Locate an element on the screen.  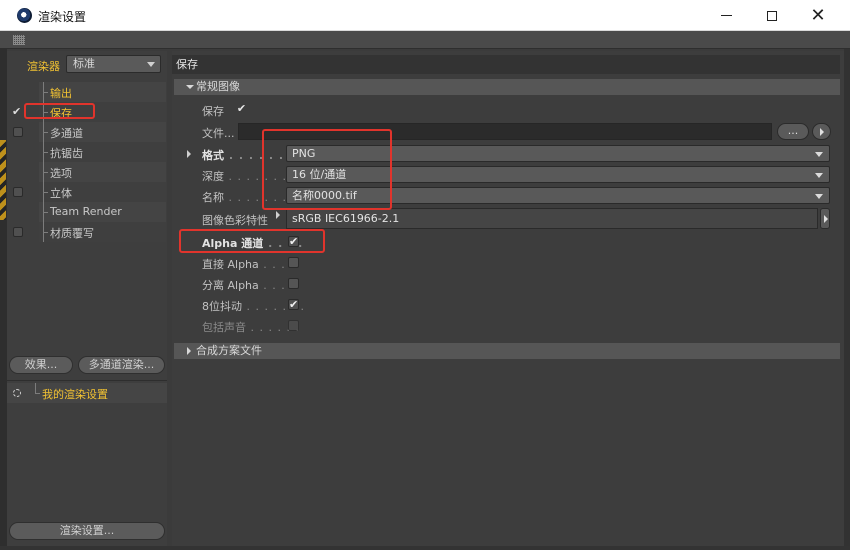
group-regular-image: 常规图像 is located at coordinates (507, 87).